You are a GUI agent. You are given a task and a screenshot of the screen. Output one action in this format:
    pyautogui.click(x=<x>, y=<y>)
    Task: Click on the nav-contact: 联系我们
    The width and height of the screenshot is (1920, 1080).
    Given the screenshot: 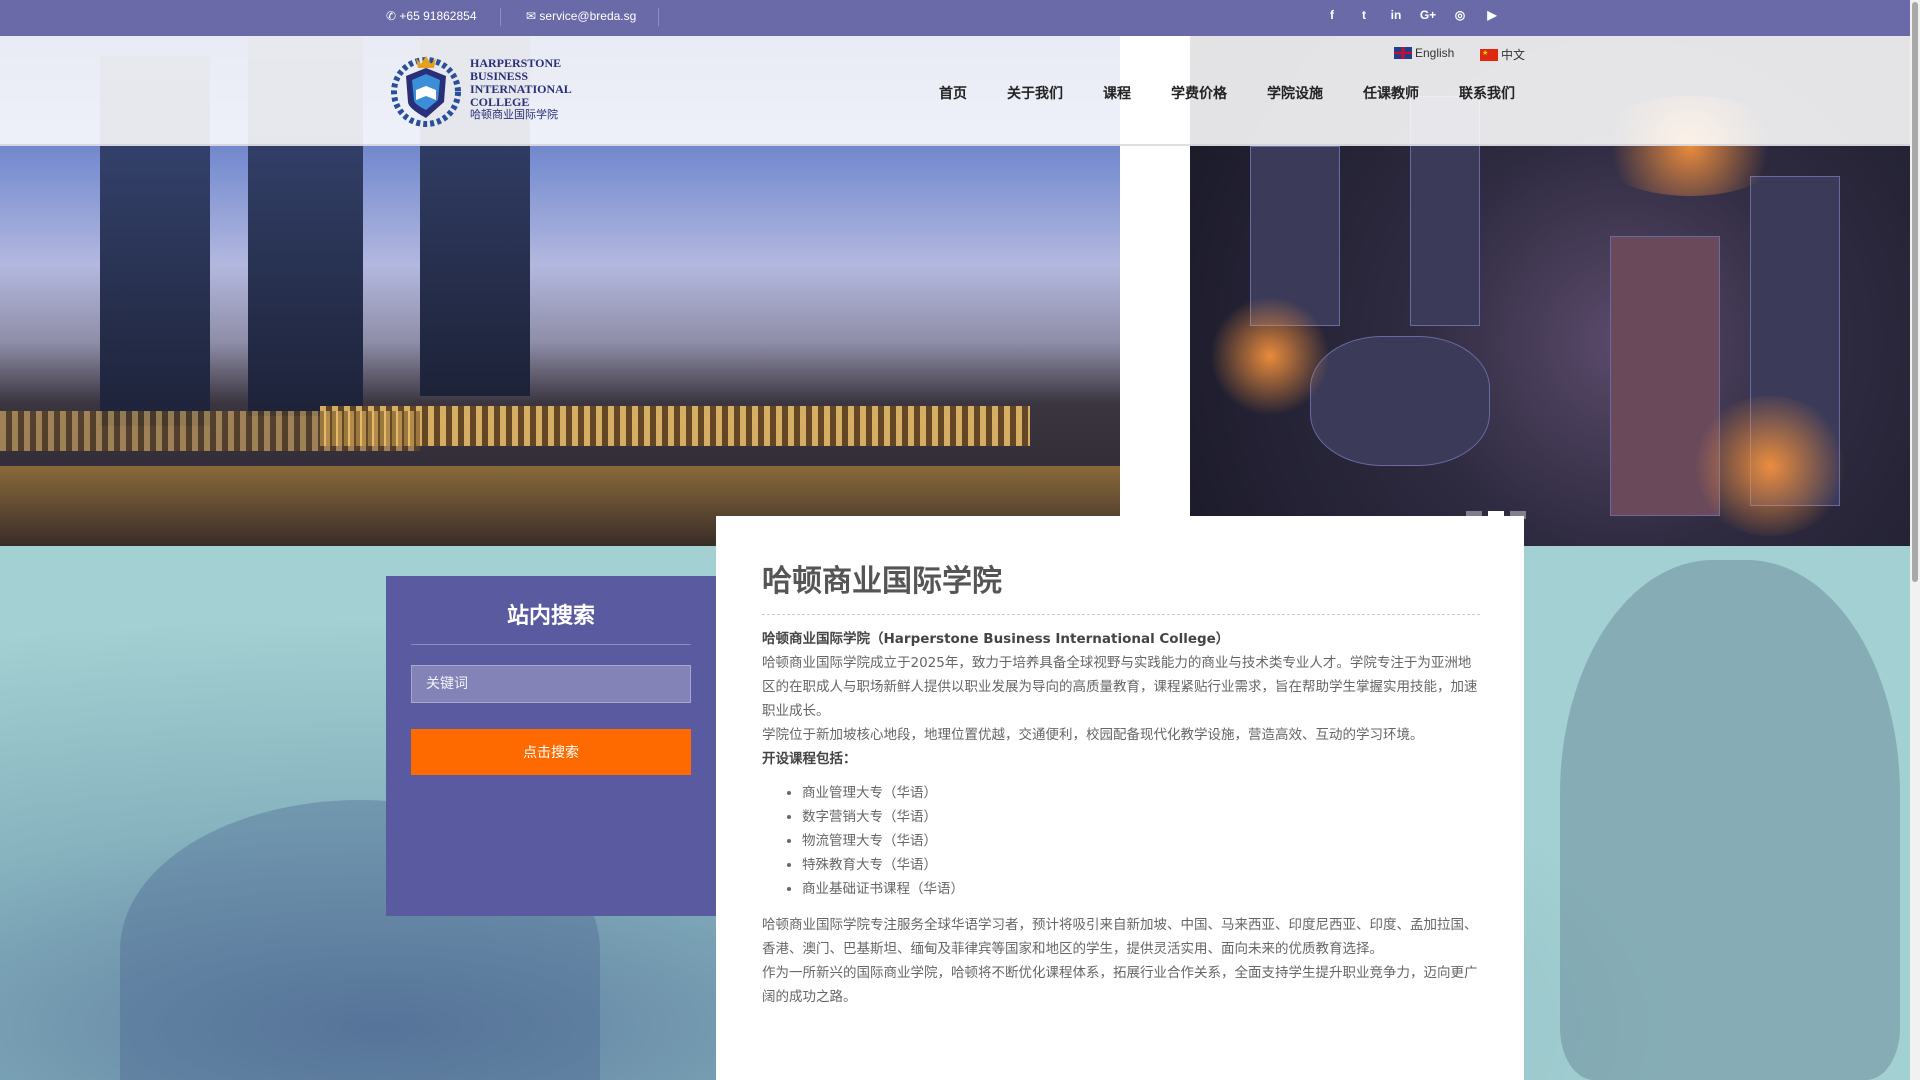 What is the action you would take?
    pyautogui.click(x=1487, y=93)
    